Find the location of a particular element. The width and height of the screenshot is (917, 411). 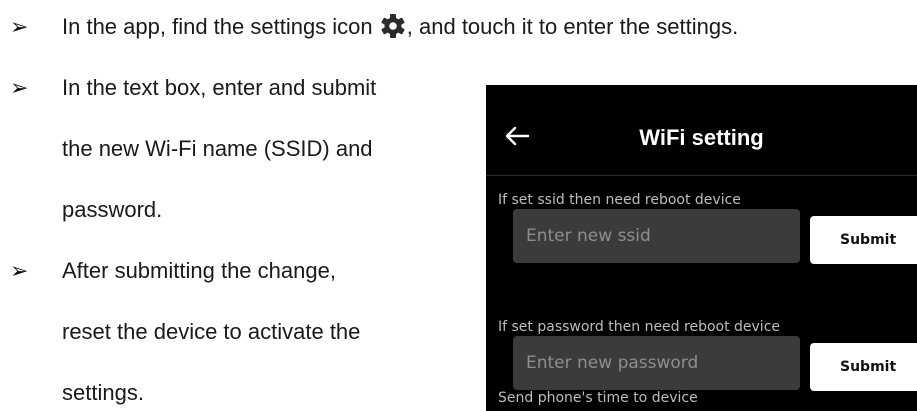

instruction-2-line-1: In the text box, enter and submit is located at coordinates (219, 87).